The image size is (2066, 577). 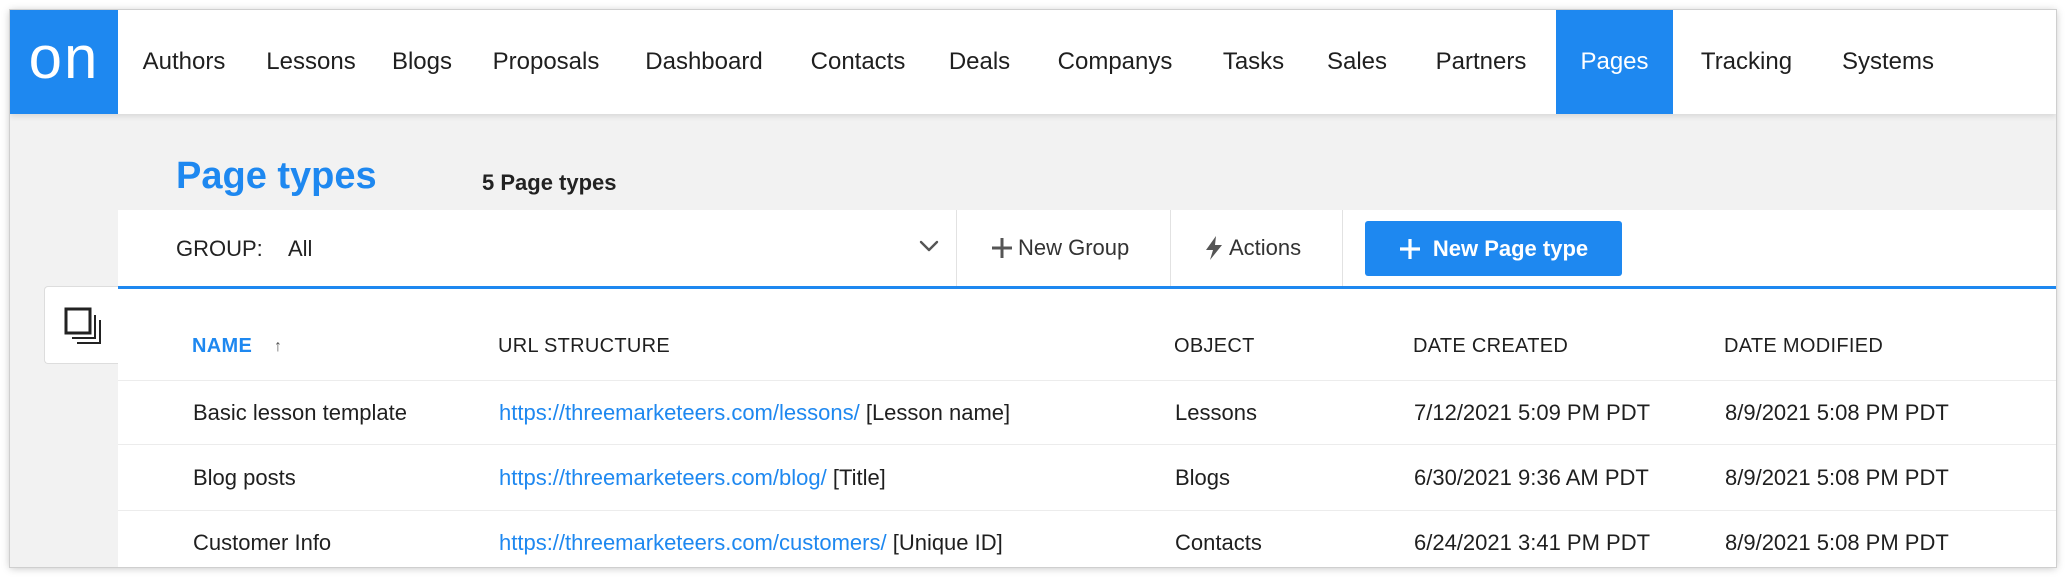 I want to click on url-suffix: [Unique ID], so click(x=947, y=542).